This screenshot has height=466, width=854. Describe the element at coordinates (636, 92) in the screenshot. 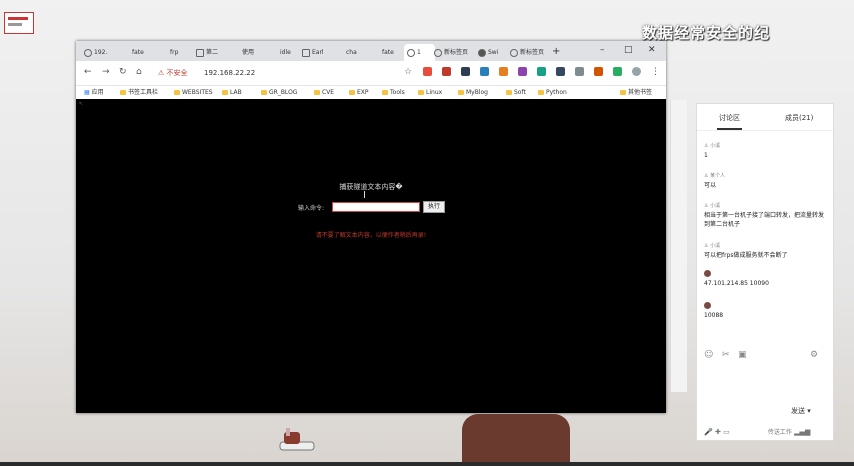

I see `bookmark-other: 其他书签` at that location.